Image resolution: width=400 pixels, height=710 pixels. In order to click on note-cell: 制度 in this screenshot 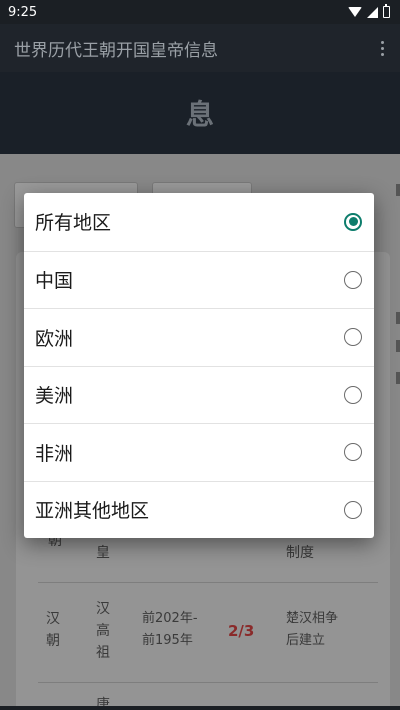, I will do `click(300, 553)`.